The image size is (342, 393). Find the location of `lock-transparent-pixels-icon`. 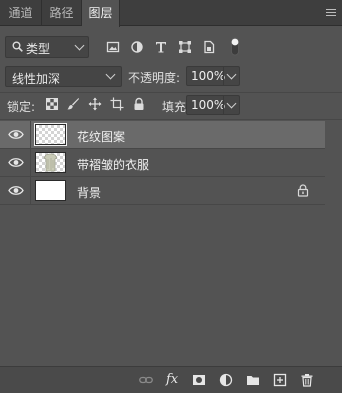

lock-transparent-pixels-icon is located at coordinates (52, 104).